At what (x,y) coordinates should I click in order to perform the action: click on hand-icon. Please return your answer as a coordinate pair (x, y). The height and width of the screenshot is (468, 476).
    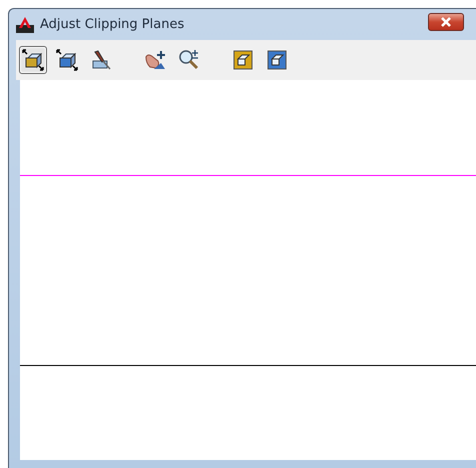
    Looking at the image, I should click on (155, 60).